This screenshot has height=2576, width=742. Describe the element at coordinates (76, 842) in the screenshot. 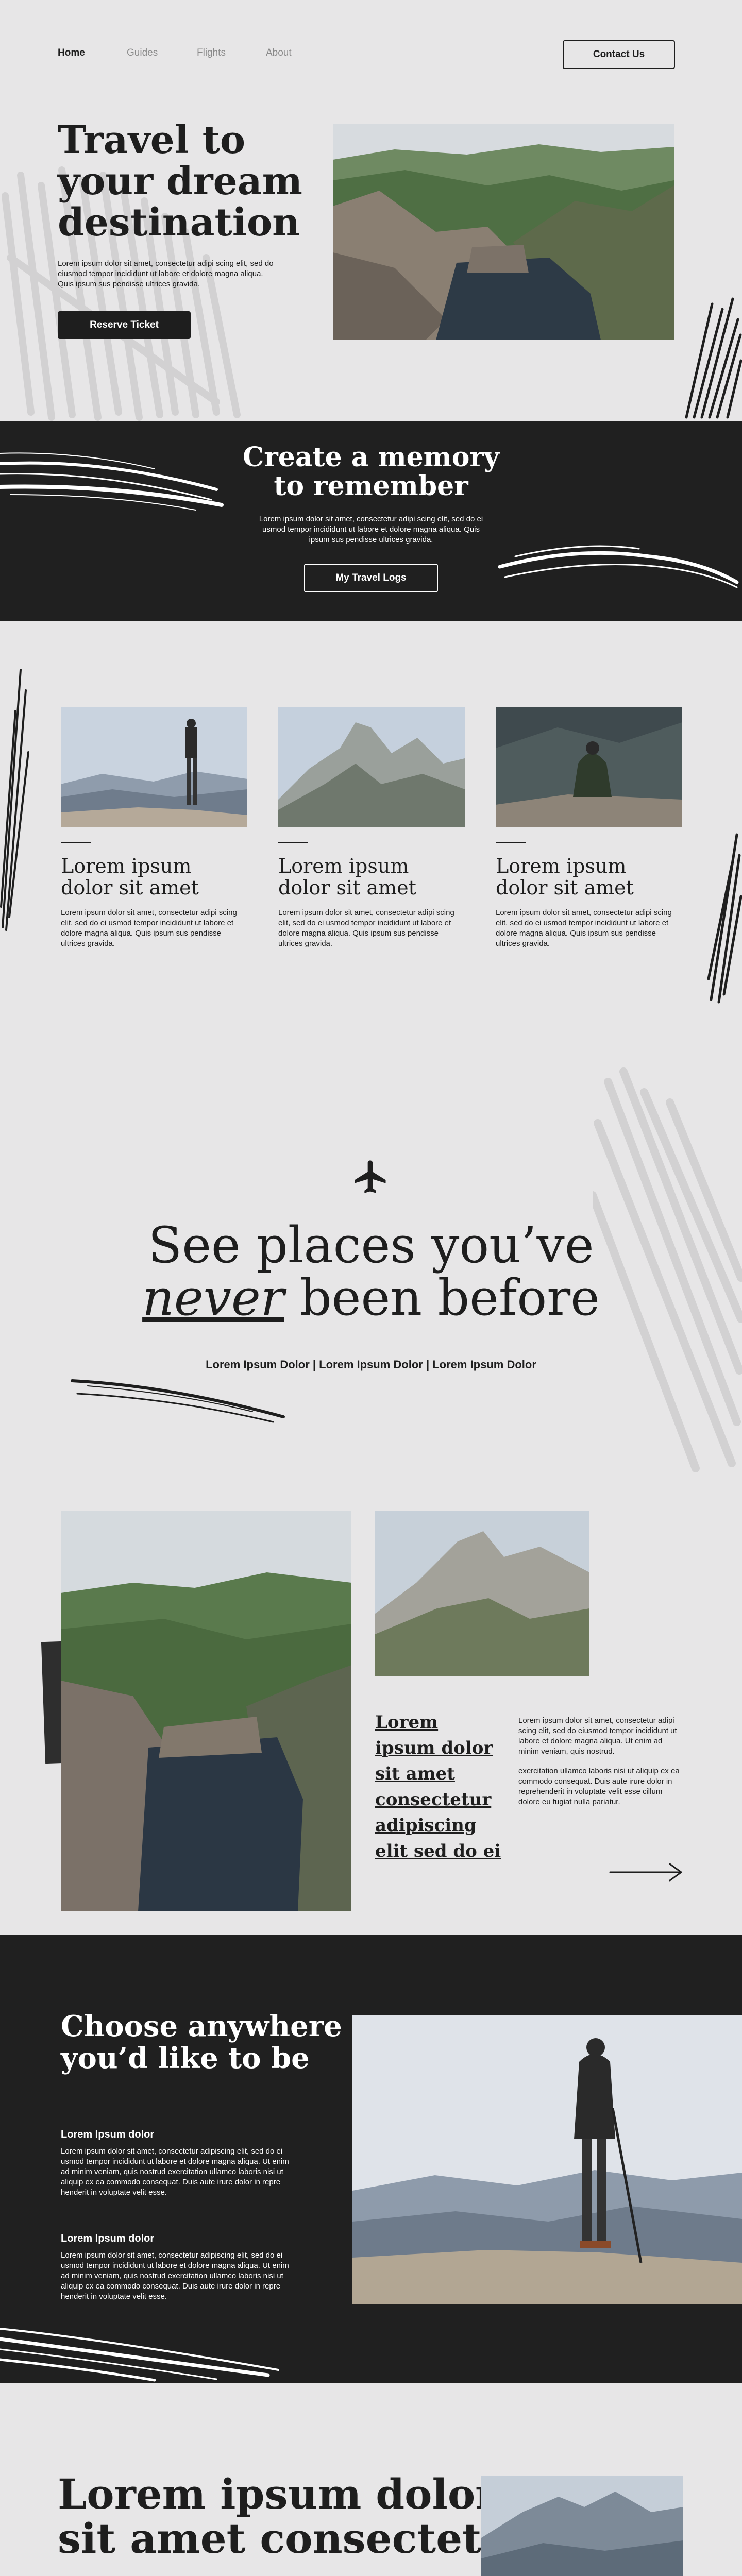

I see `card-1-divider` at that location.